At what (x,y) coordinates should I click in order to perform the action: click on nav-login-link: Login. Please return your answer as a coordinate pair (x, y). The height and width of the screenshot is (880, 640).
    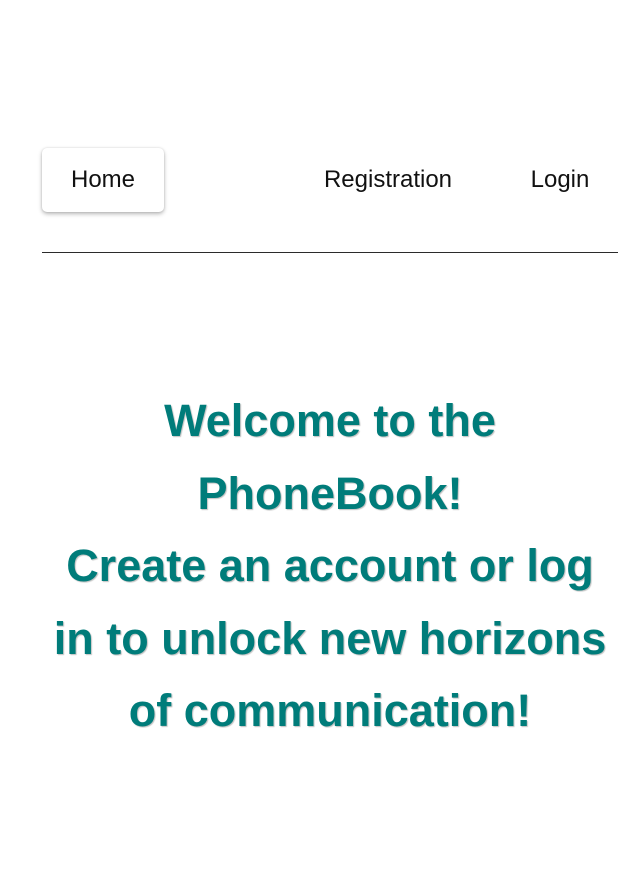
    Looking at the image, I should click on (560, 180).